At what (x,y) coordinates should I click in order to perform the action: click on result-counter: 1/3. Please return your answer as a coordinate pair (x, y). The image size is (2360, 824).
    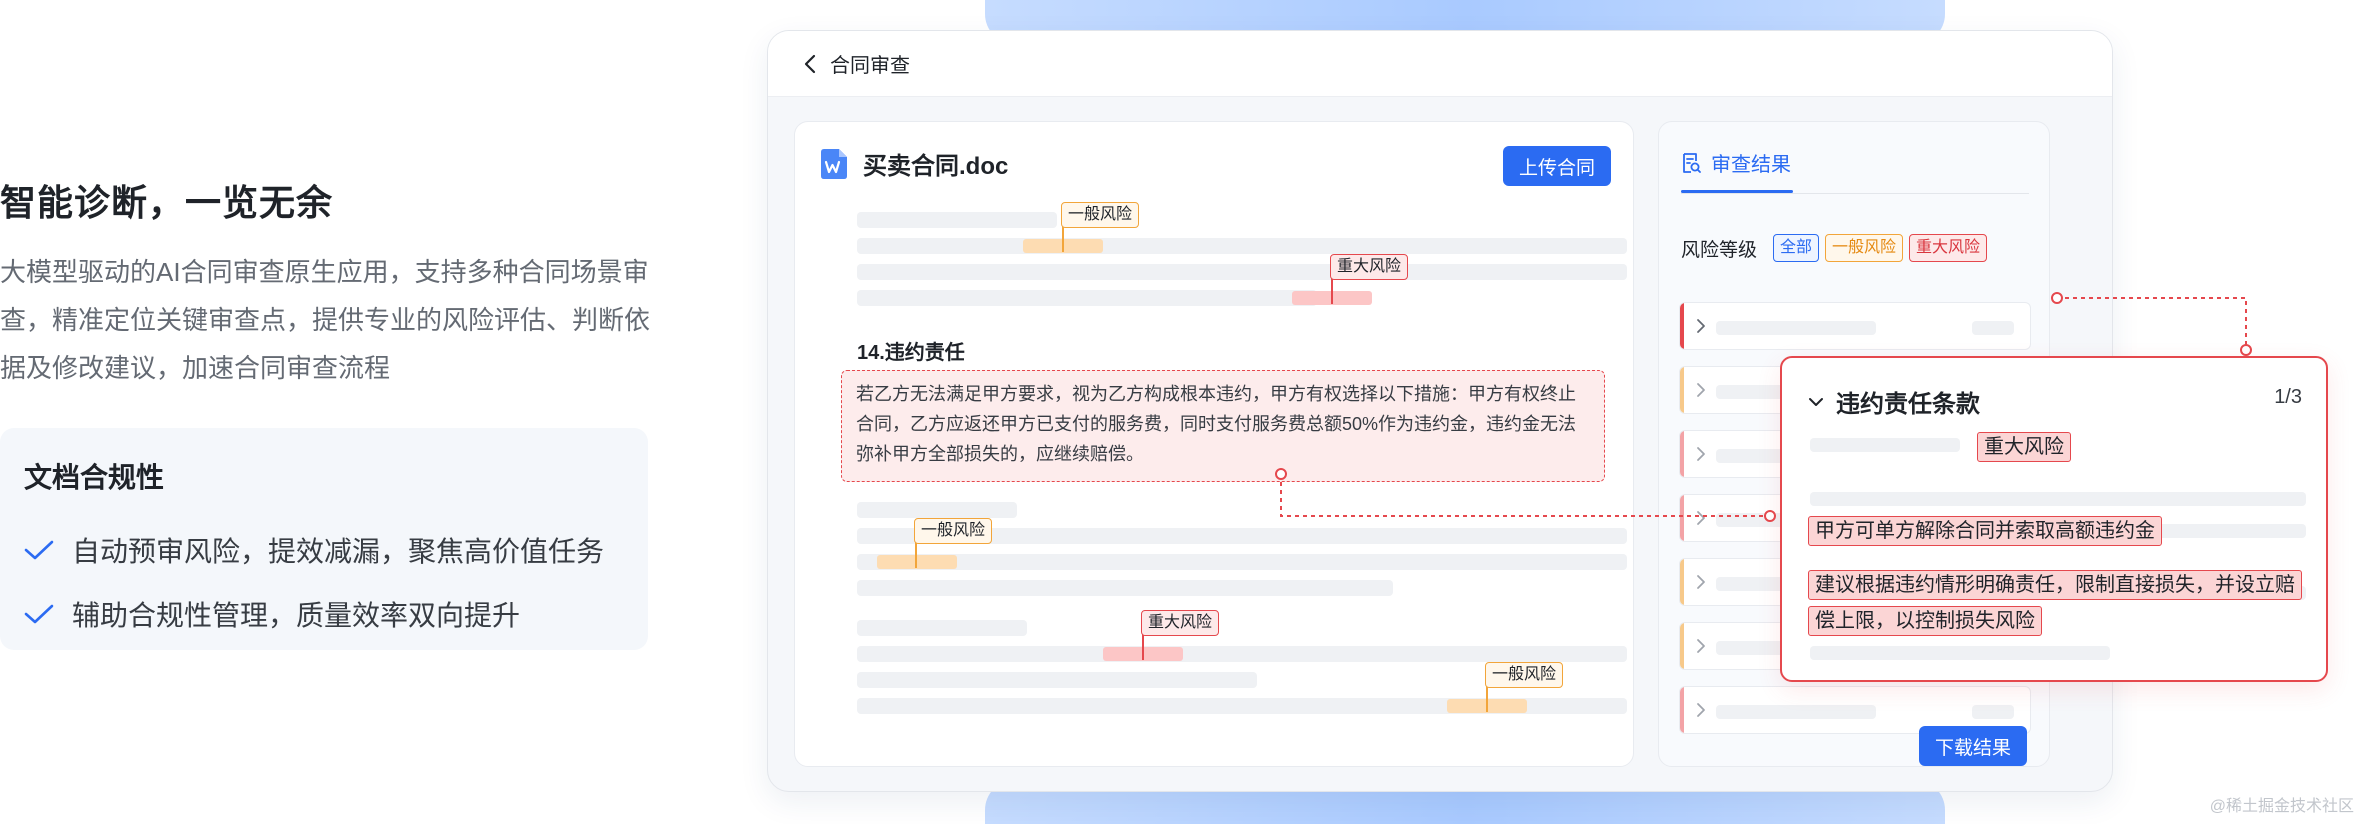
    Looking at the image, I should click on (2288, 397).